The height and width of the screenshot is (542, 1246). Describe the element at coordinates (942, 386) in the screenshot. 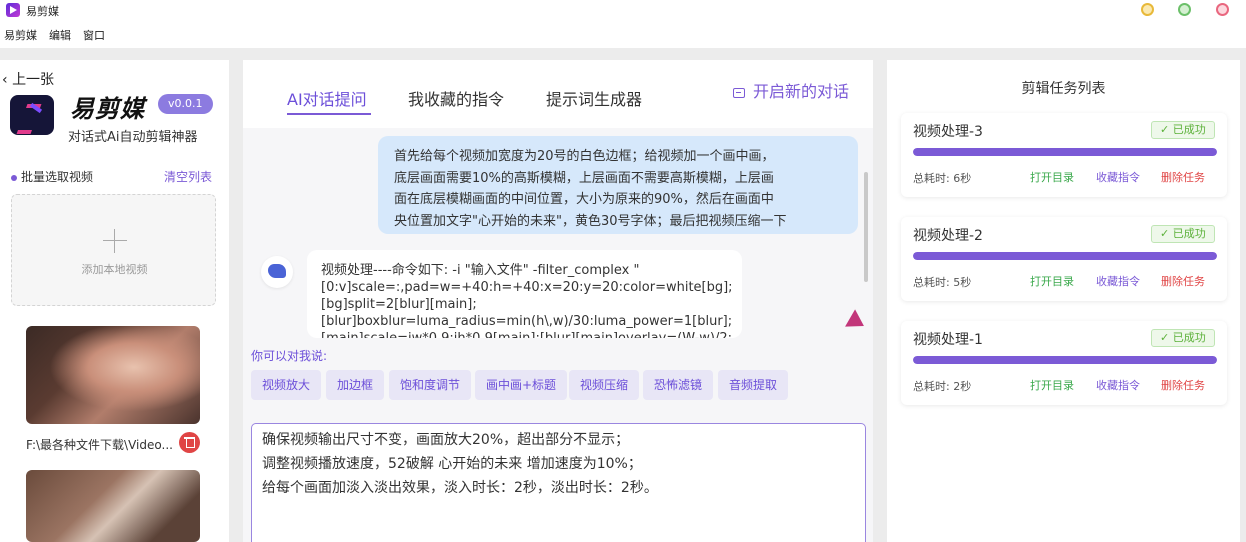

I see `task-duration: 总耗时: 2秒` at that location.